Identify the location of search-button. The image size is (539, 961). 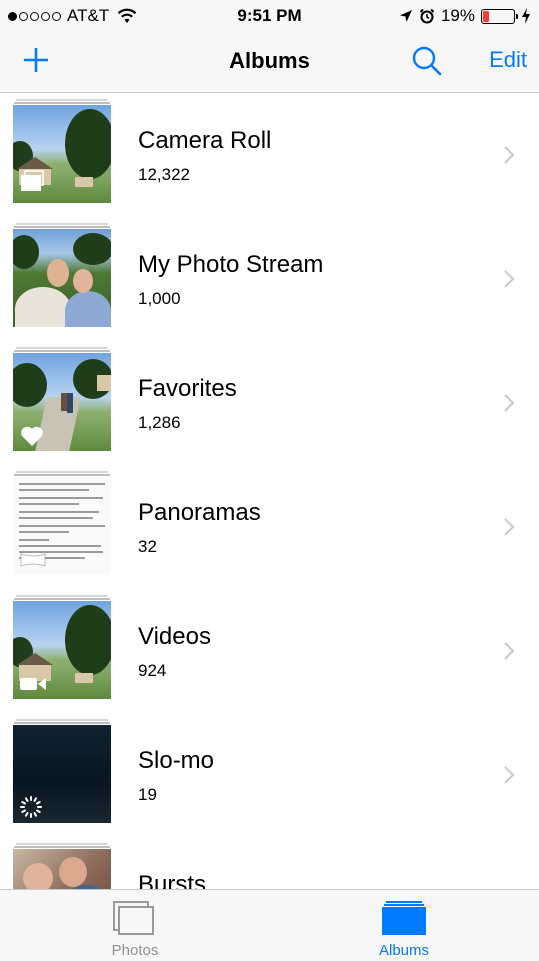
(427, 61).